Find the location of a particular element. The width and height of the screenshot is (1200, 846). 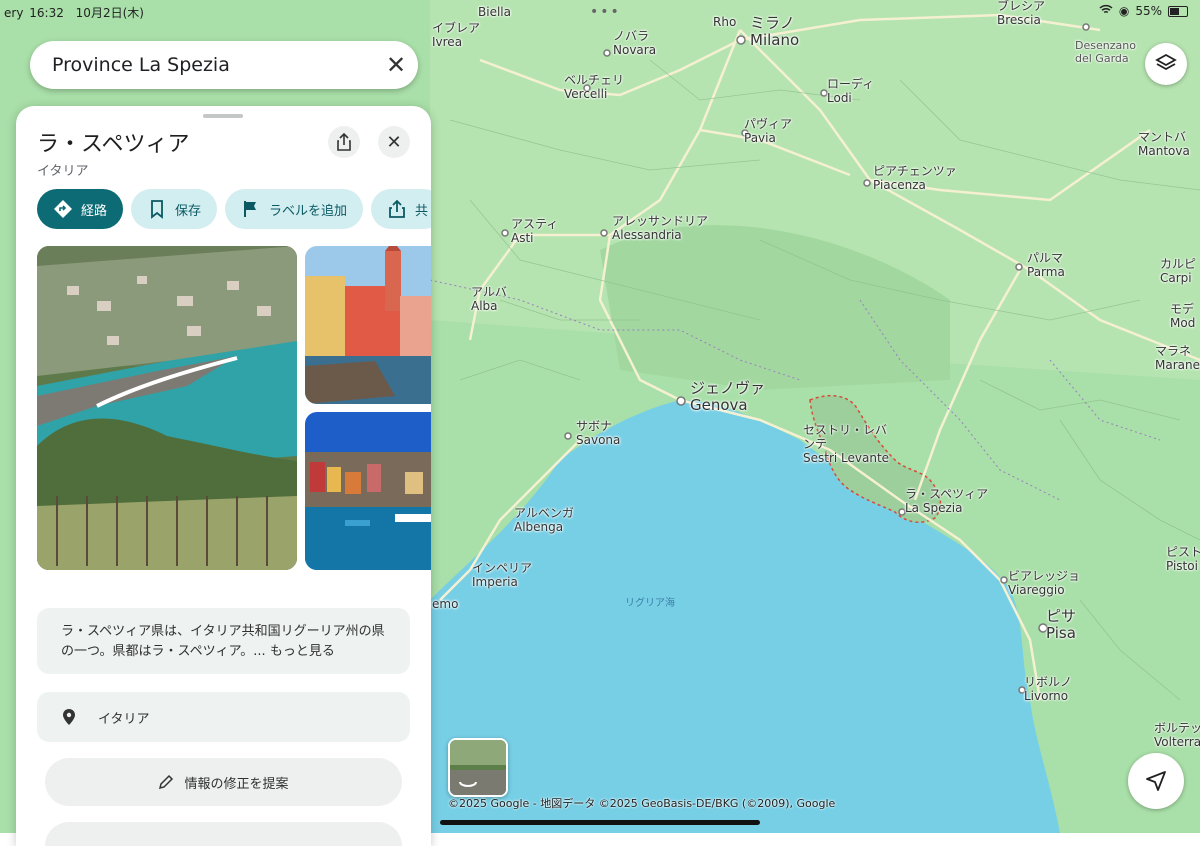

map-label-sestri-levante: セストリ・レバンテ Sestri Levante is located at coordinates (846, 444).